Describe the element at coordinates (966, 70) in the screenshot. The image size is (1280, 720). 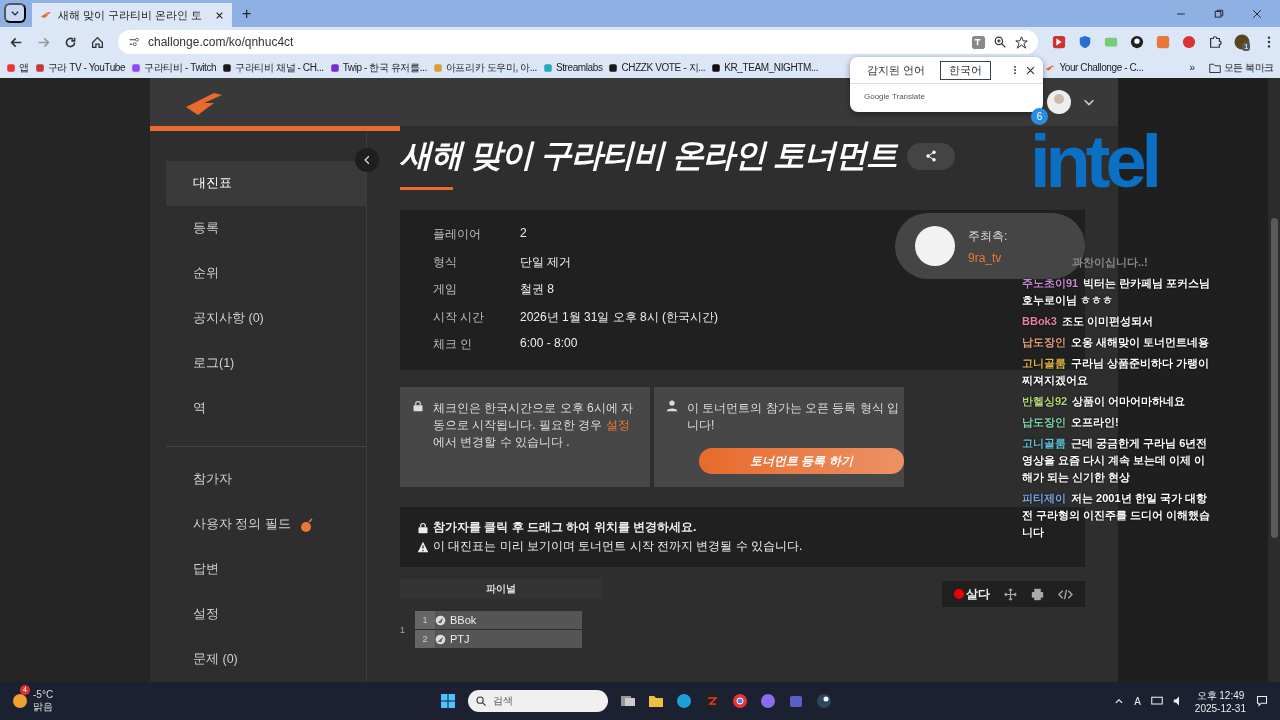
I see `language-tab: 한국어` at that location.